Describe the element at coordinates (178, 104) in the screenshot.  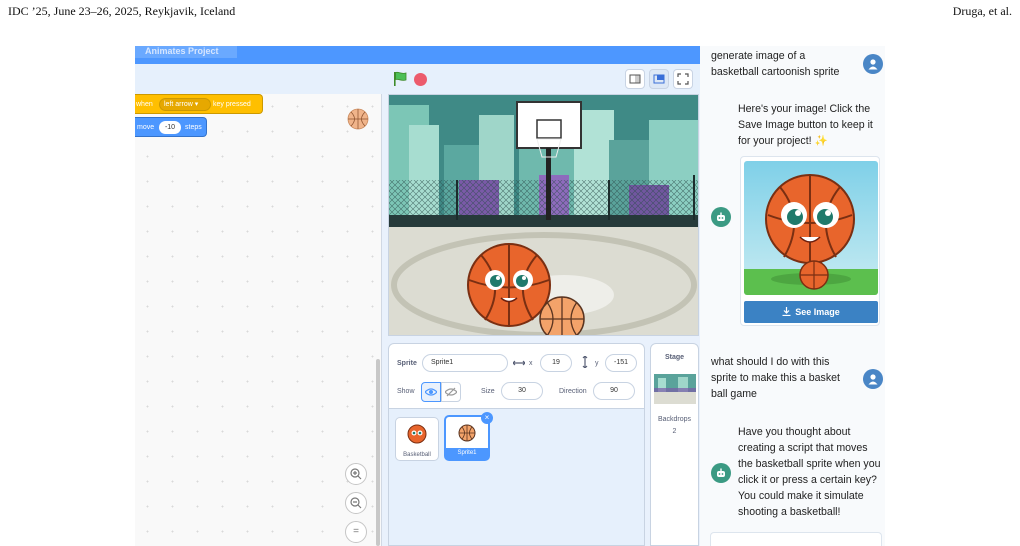
I see `key-value: left arrow` at that location.